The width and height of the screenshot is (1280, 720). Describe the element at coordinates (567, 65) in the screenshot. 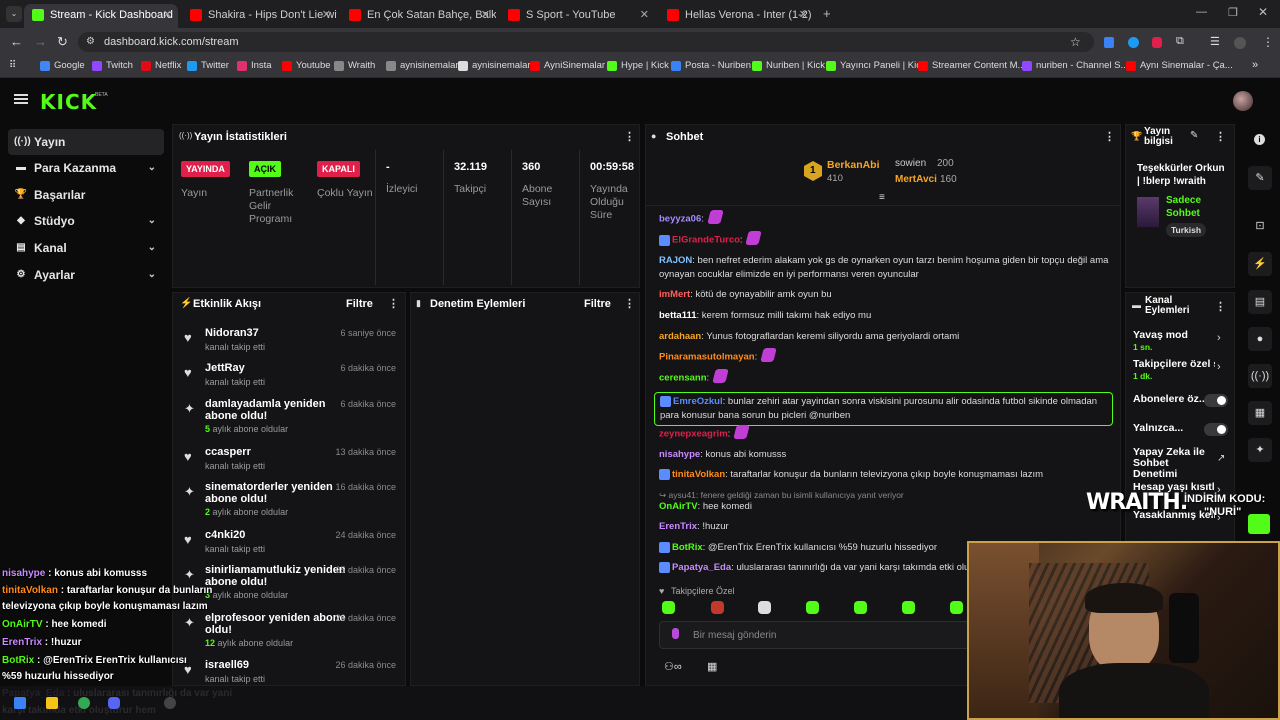

I see `bookmark-item: AyniSinemalar` at that location.